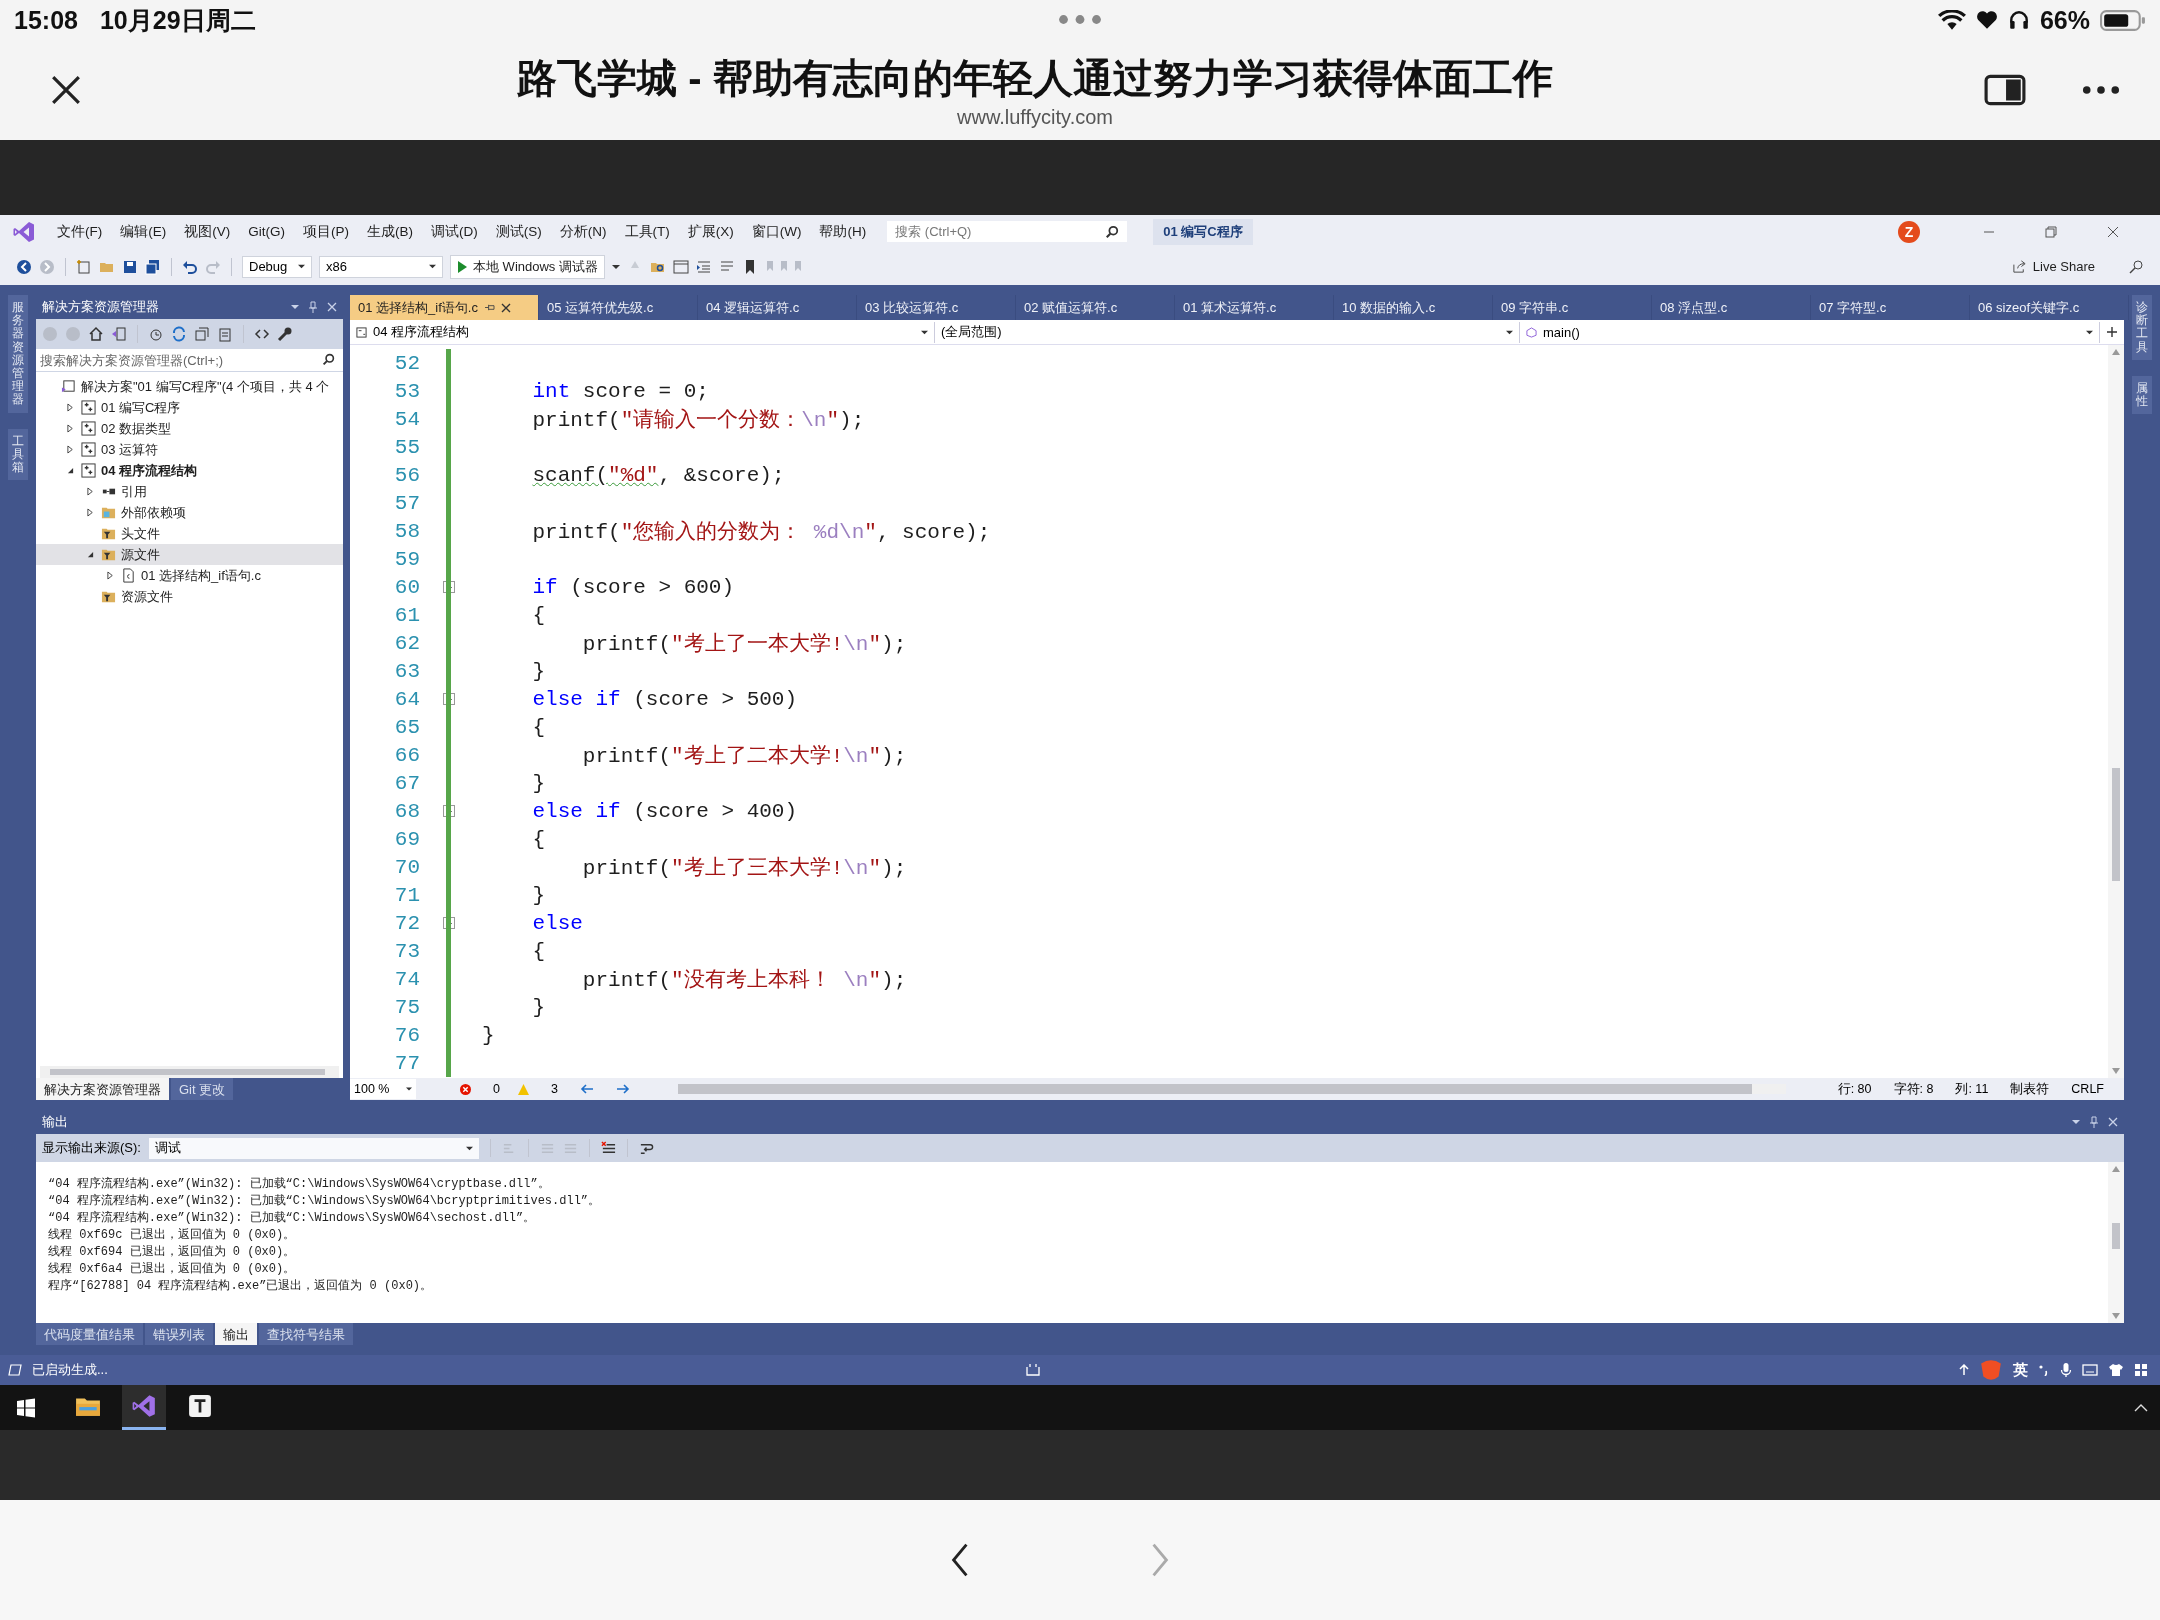 The image size is (2160, 1620). Describe the element at coordinates (26, 1407) in the screenshot. I see `start-icon` at that location.